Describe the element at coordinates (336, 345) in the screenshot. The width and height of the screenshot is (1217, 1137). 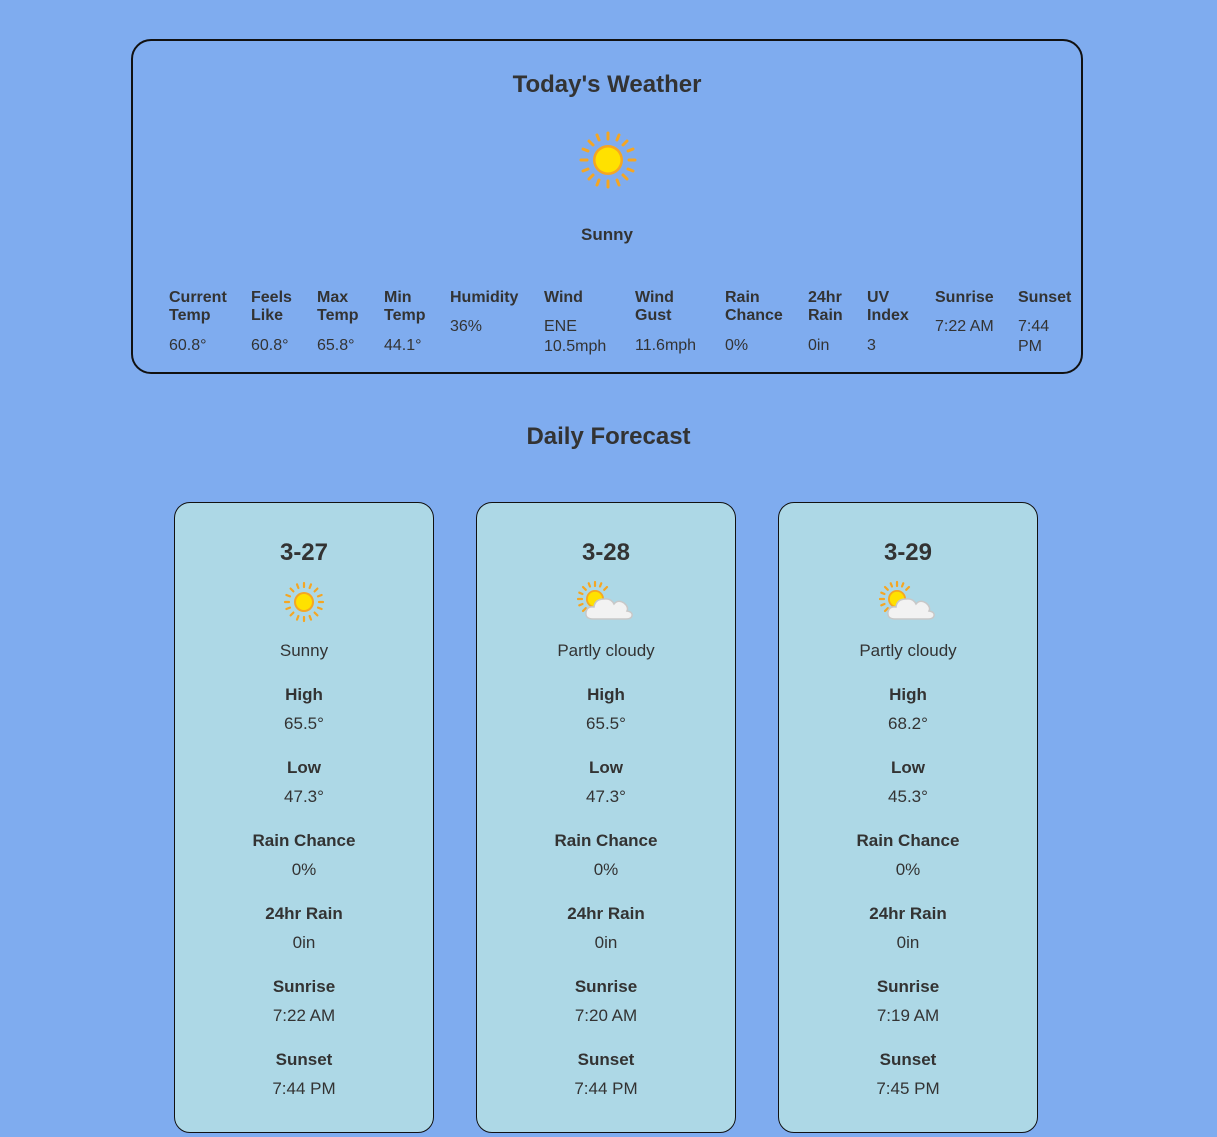
I see `stat-value: 65.8°` at that location.